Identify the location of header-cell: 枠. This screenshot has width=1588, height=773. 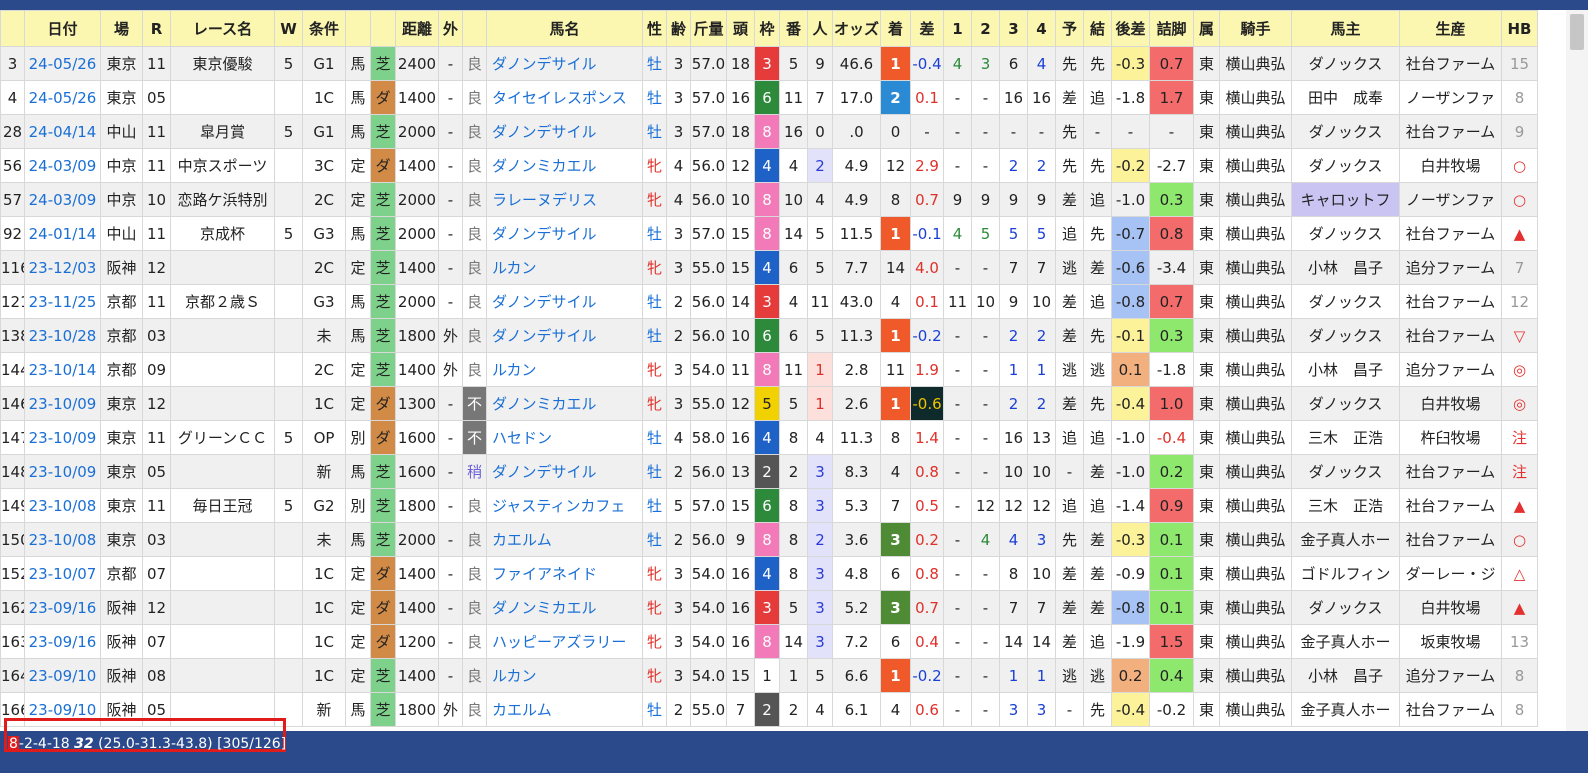
(767, 28).